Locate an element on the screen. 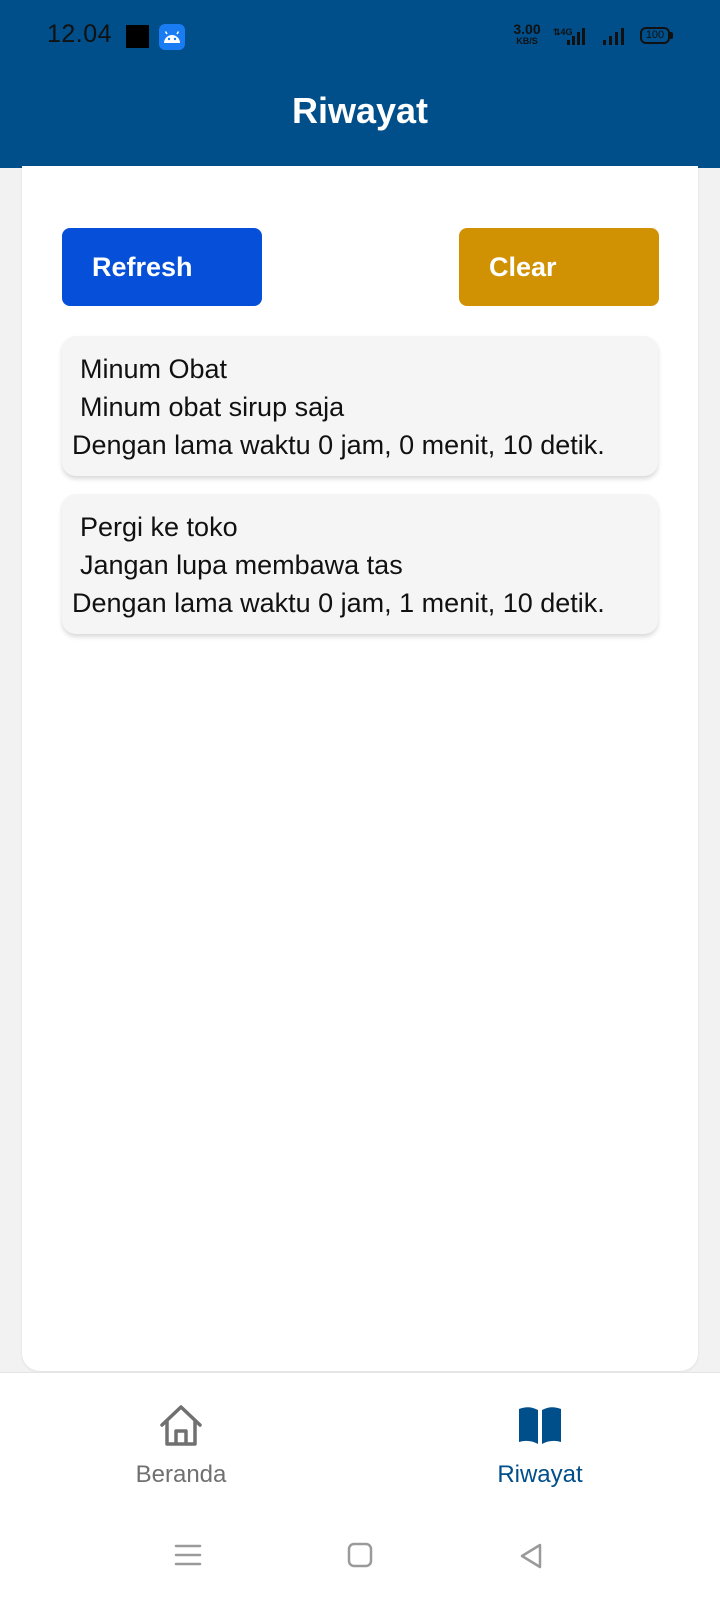 The image size is (720, 1600). page-title: Riwayat is located at coordinates (360, 110).